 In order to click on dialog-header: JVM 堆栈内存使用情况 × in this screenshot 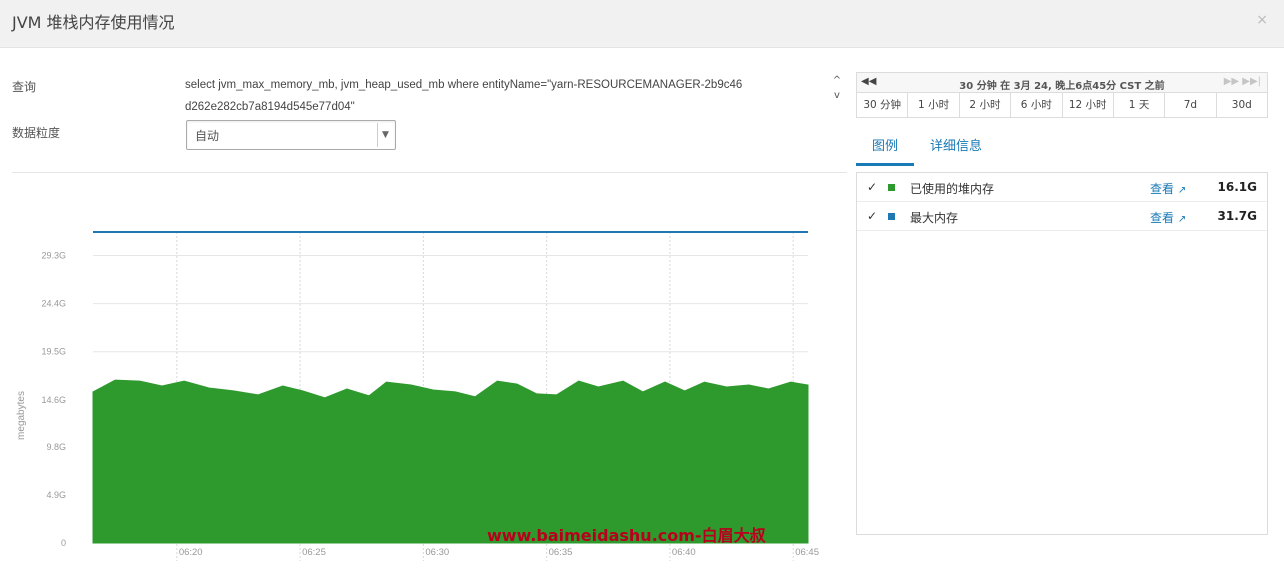, I will do `click(642, 24)`.